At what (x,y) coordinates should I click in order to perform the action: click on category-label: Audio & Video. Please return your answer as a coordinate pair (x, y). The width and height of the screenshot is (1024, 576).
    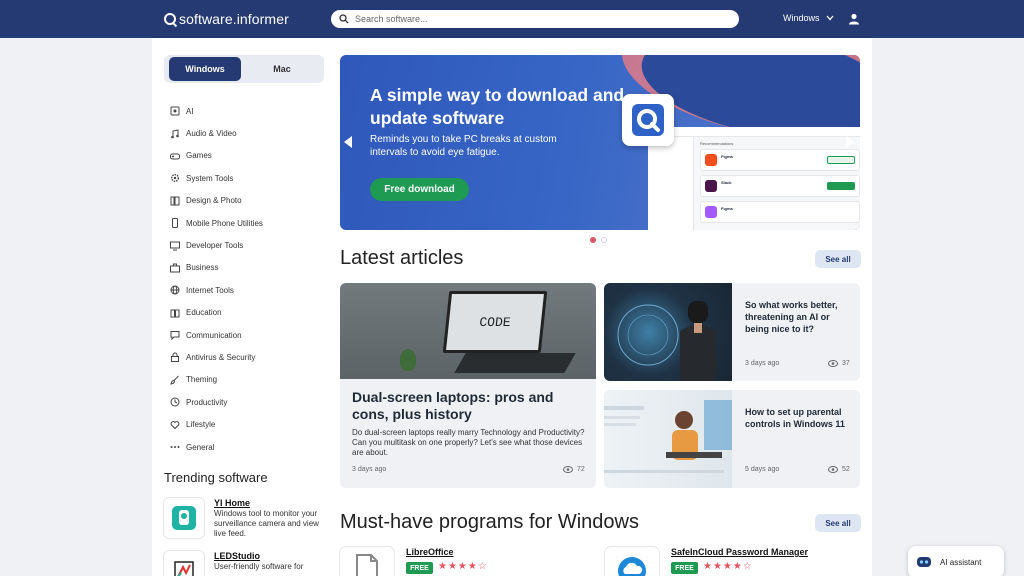
    Looking at the image, I should click on (211, 134).